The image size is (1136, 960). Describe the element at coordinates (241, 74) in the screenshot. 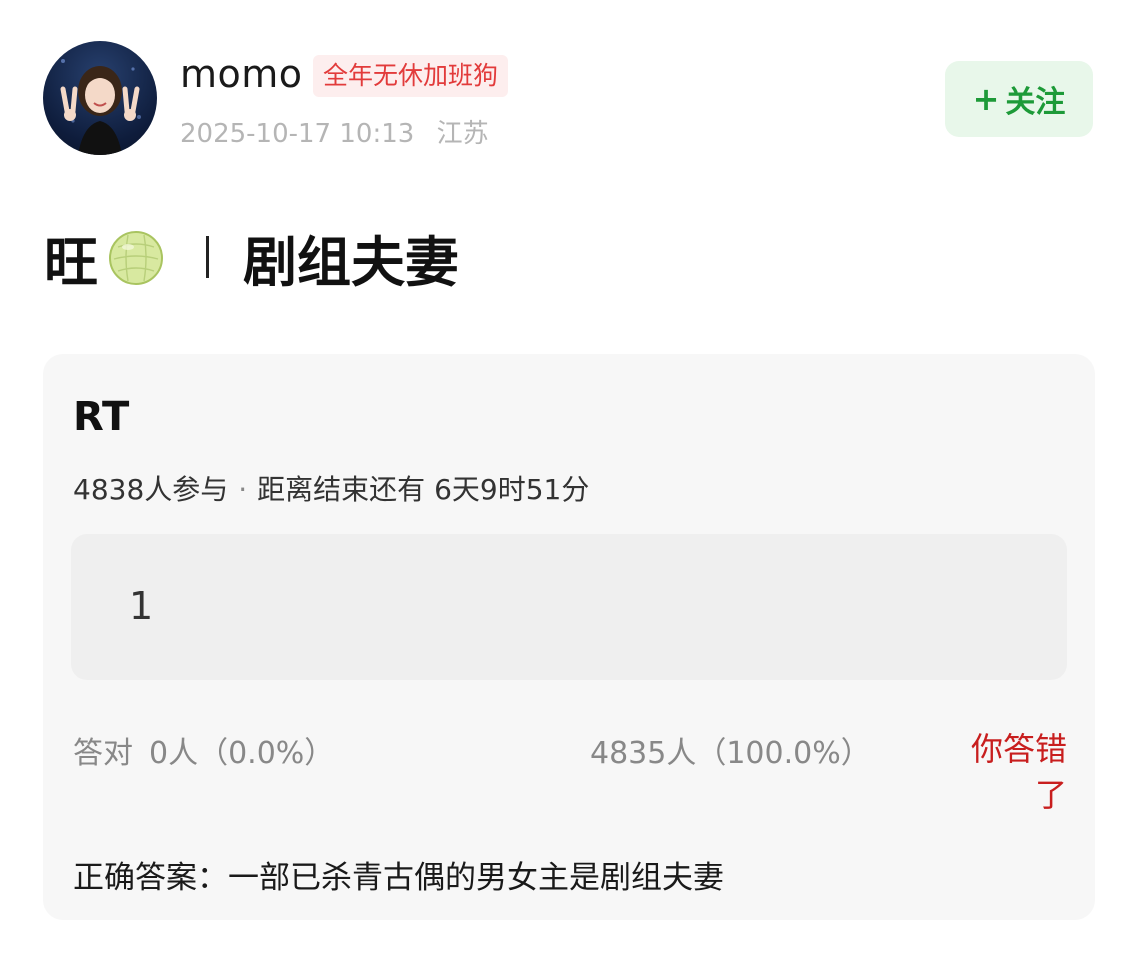

I see `username: momo` at that location.